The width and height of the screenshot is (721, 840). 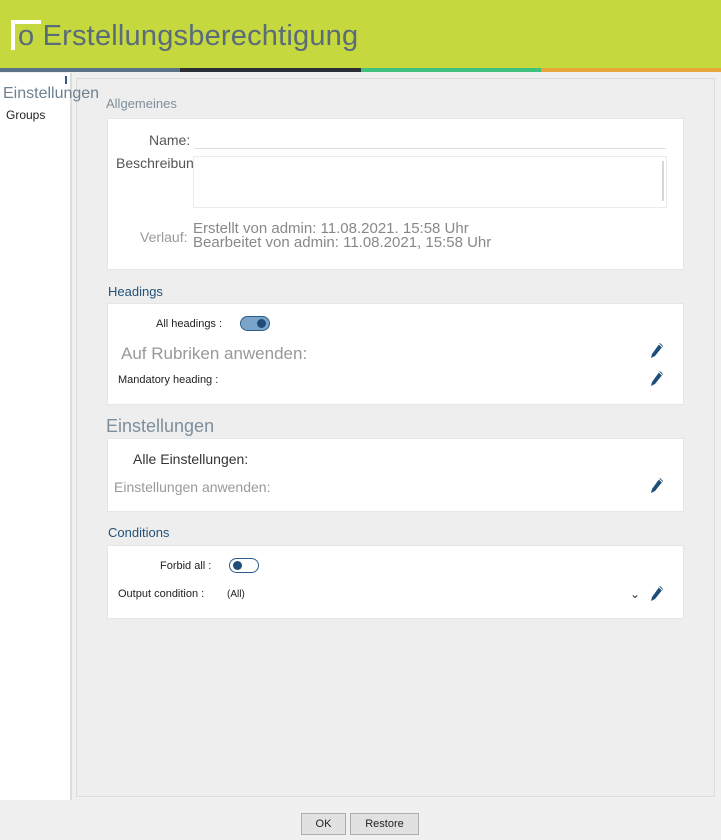 What do you see at coordinates (168, 380) in the screenshot?
I see `mandatory-heading-label: Mandatory heading :` at bounding box center [168, 380].